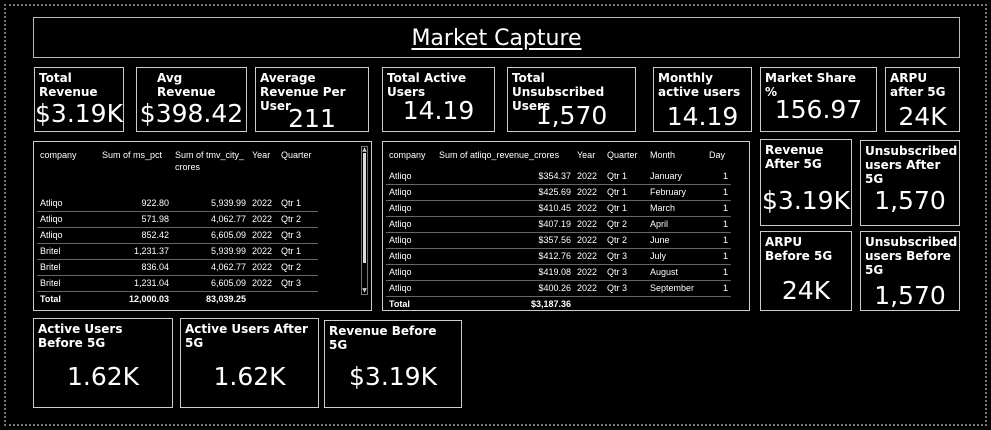 The image size is (991, 430). I want to click on unsub-after-card: Unsubscribed users After 5G 1,570, so click(910, 183).